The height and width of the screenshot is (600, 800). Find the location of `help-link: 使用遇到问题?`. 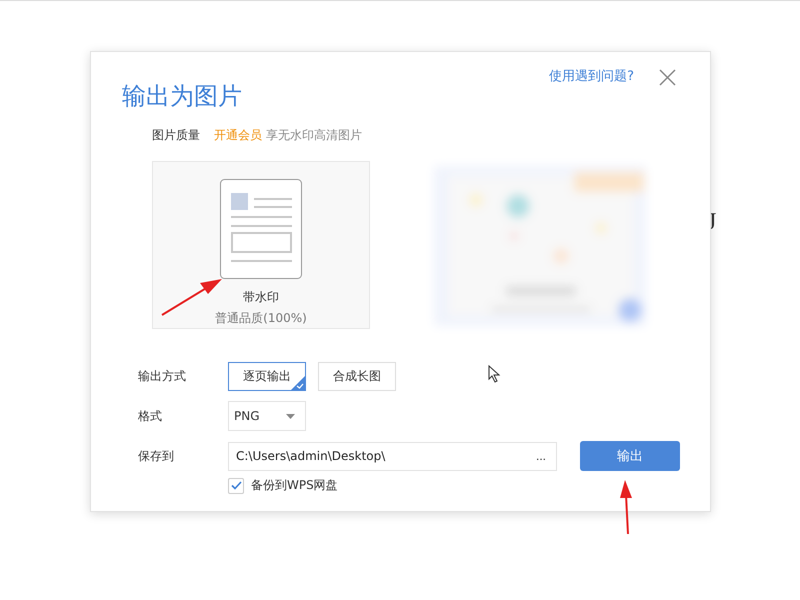

help-link: 使用遇到问题? is located at coordinates (591, 76).